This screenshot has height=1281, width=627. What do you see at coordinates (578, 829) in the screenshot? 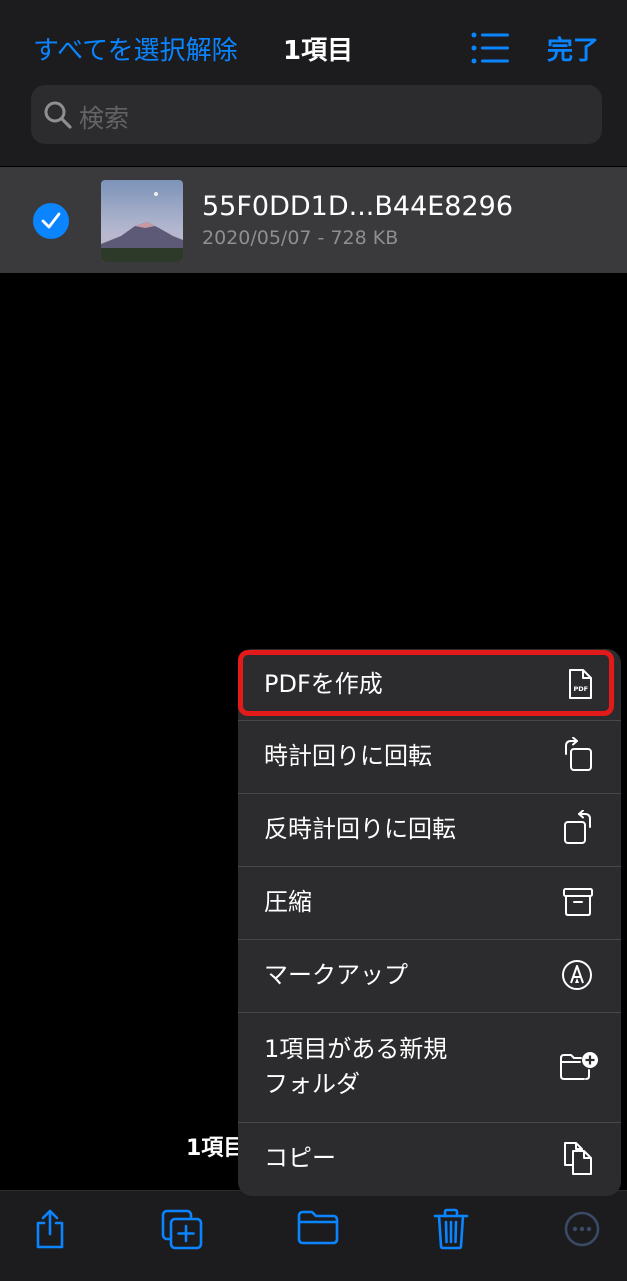
I see `rotate-left-icon` at bounding box center [578, 829].